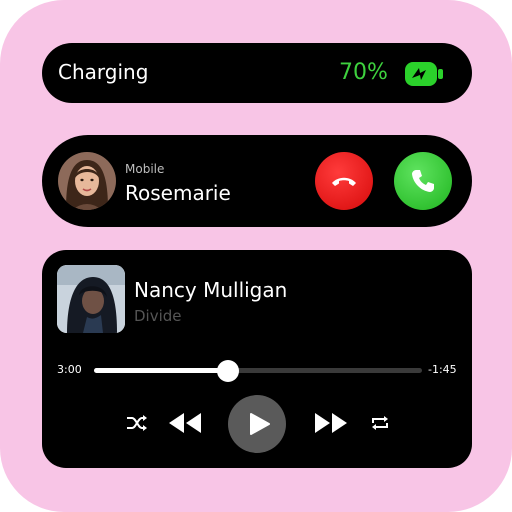  What do you see at coordinates (424, 74) in the screenshot?
I see `battery-charging-icon` at bounding box center [424, 74].